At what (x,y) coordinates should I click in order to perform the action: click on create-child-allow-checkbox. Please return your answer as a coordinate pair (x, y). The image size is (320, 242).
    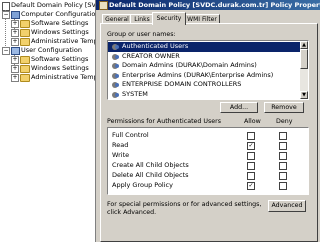
    Looking at the image, I should click on (251, 166).